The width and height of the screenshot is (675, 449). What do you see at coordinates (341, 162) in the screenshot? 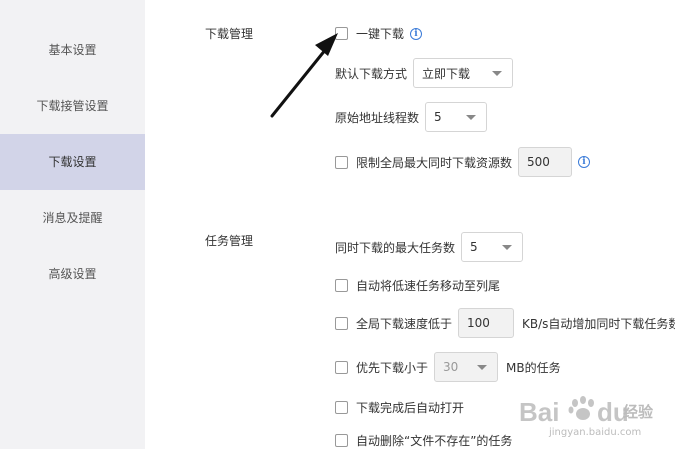
I see `limit-resources-checkbox` at bounding box center [341, 162].